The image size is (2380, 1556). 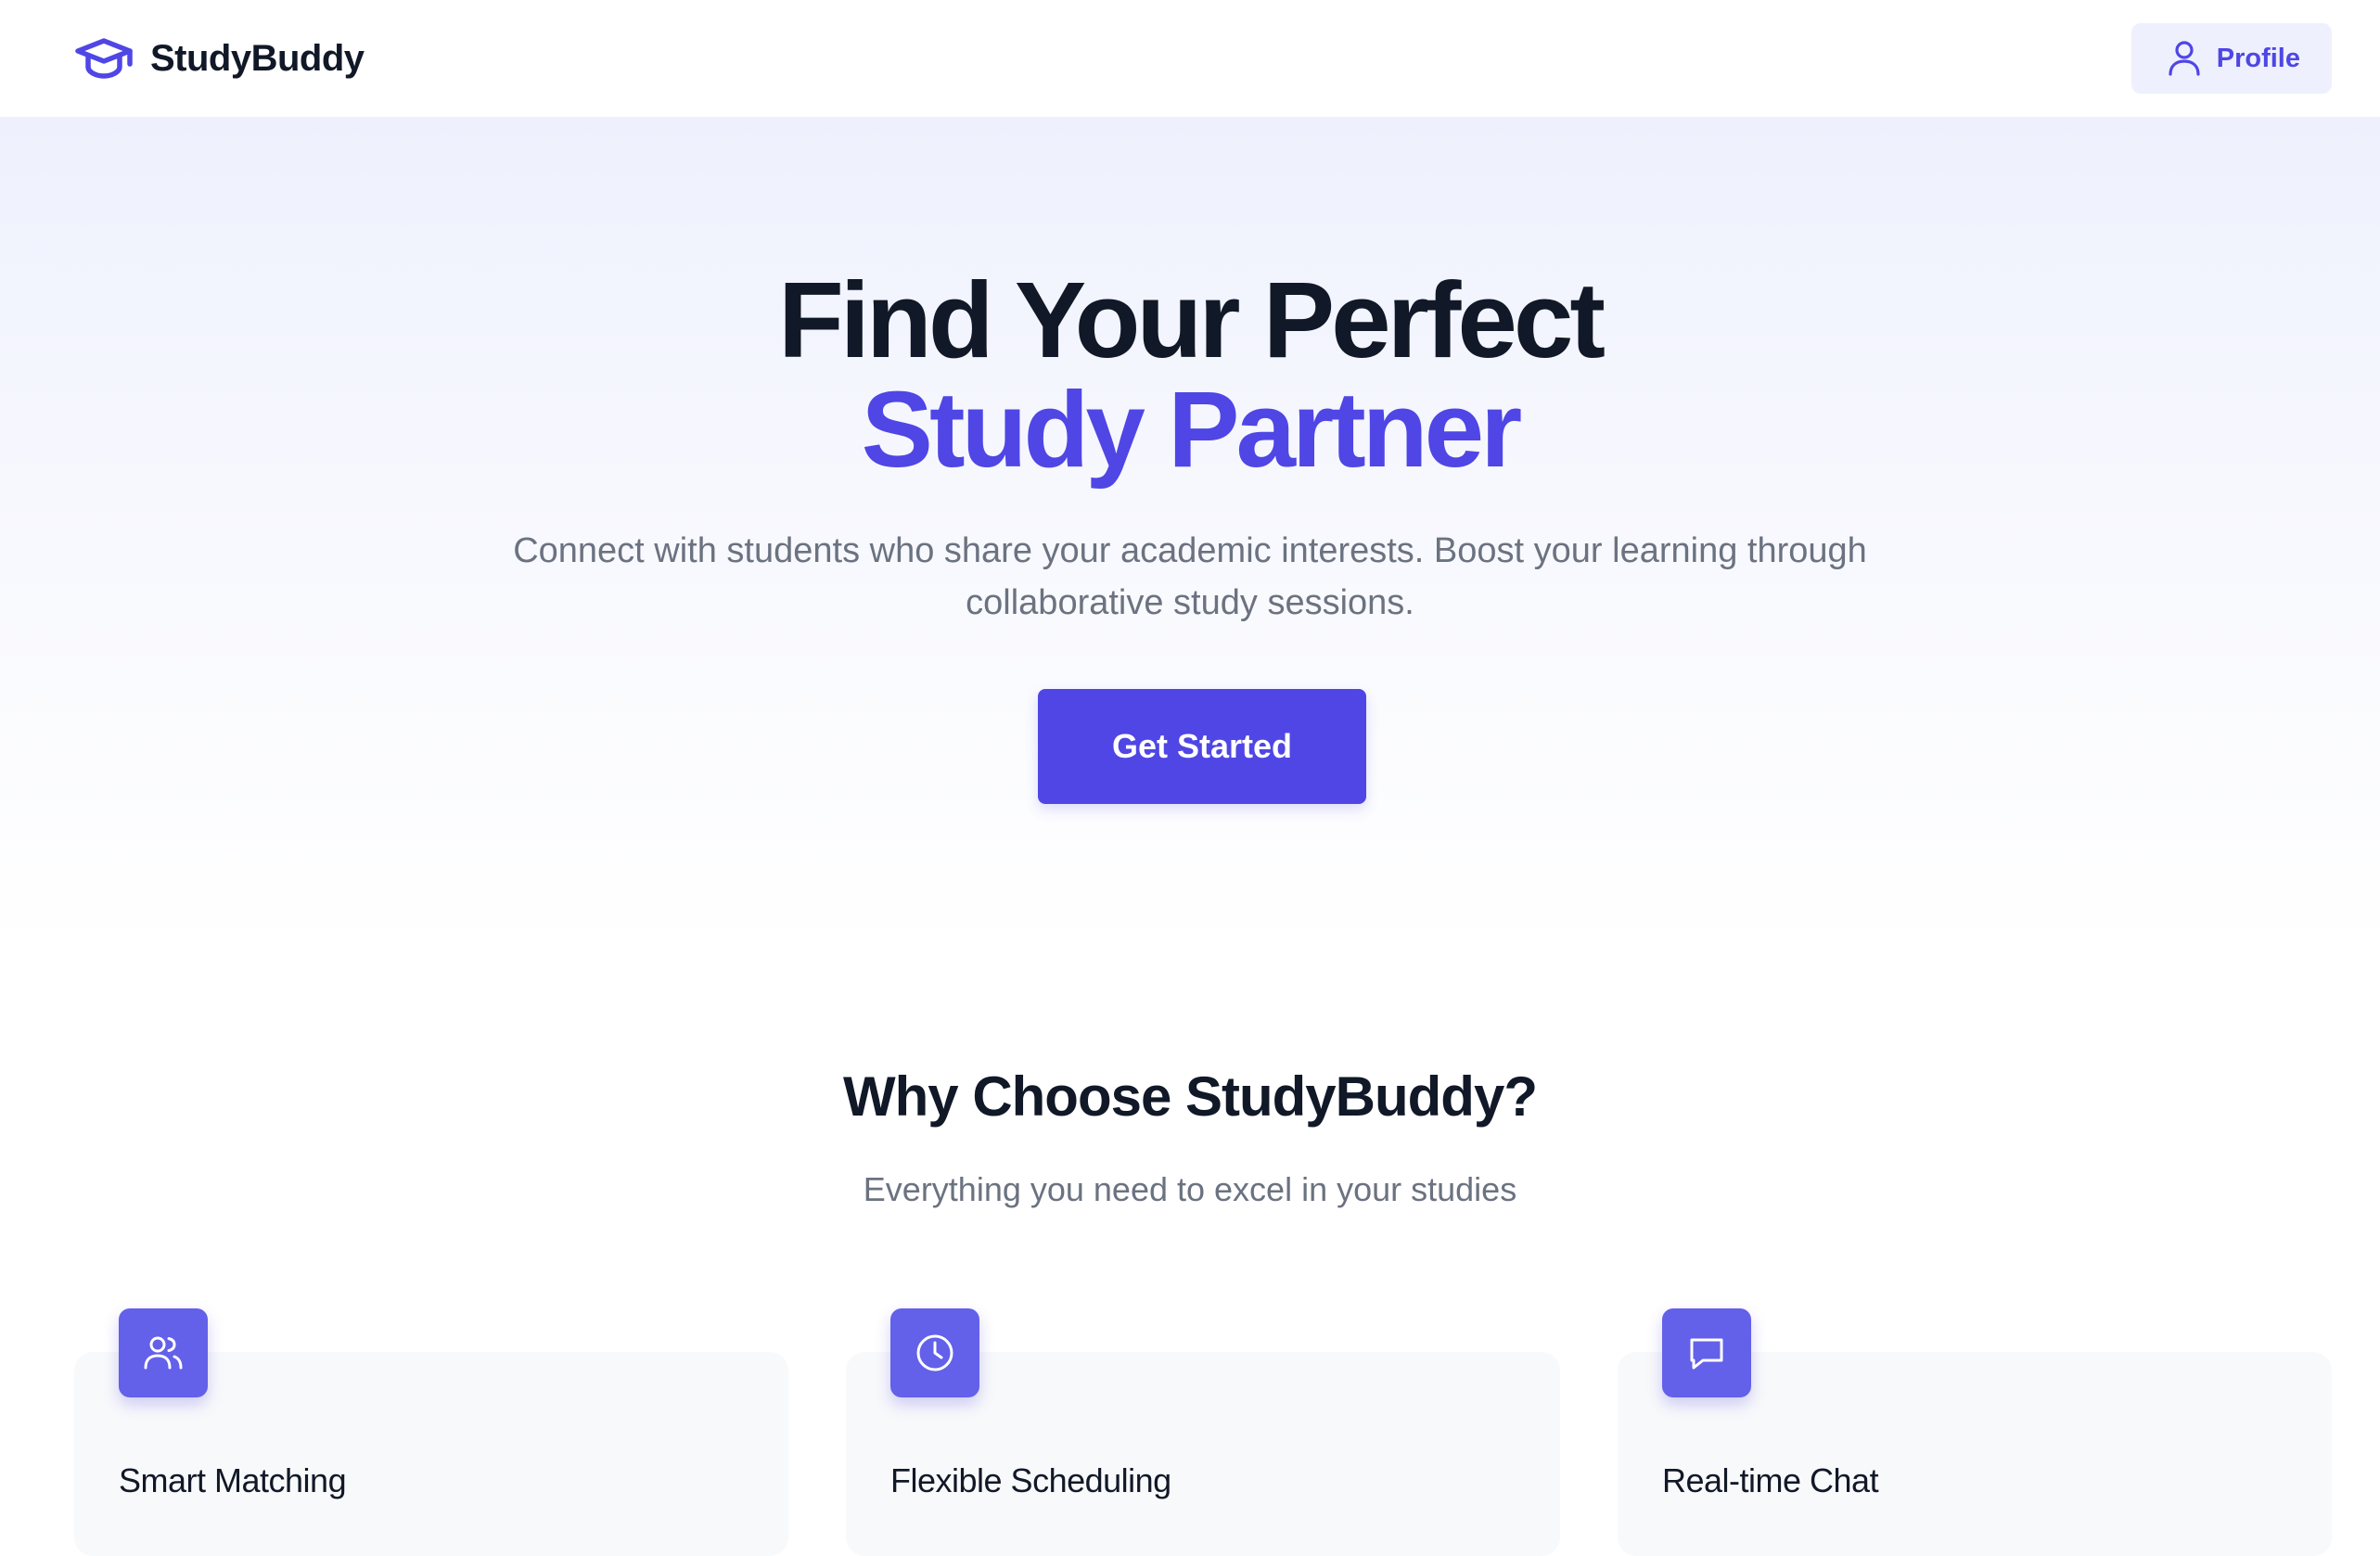 I want to click on hero-title: Find Your Perfect Study Partner, so click(x=1190, y=374).